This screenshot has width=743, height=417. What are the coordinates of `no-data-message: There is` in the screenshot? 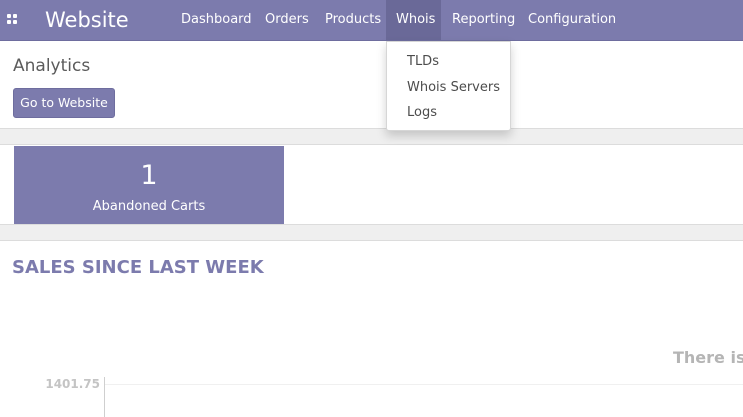 It's located at (708, 357).